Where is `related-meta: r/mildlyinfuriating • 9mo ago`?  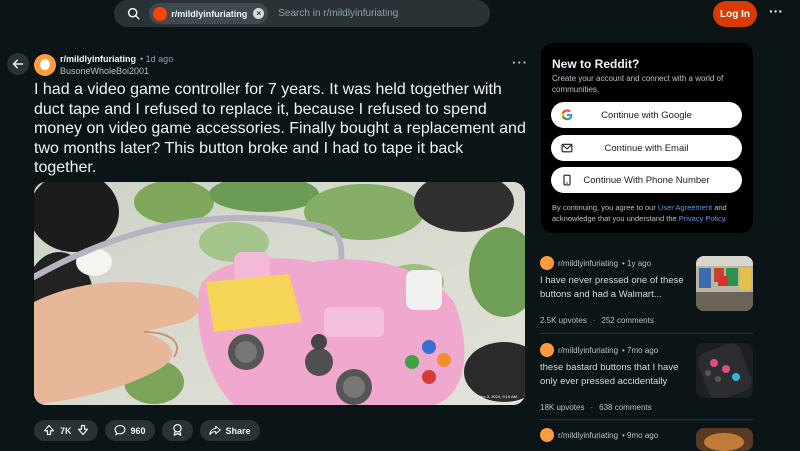 related-meta: r/mildlyinfuriating • 9mo ago is located at coordinates (599, 435).